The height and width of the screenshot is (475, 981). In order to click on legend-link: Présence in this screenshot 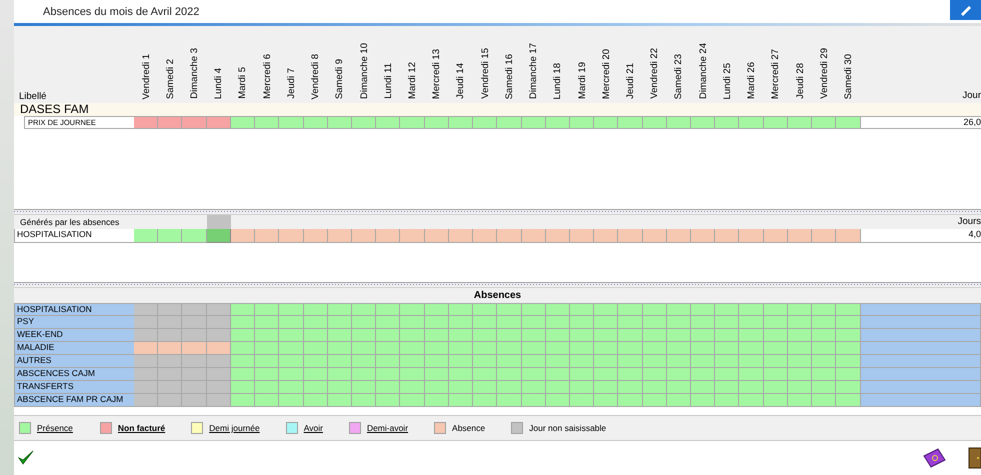, I will do `click(55, 428)`.